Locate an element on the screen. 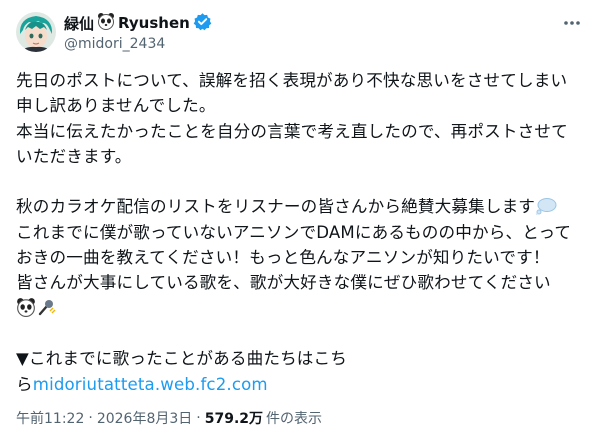  post-line: 秋のカラオケ配信のリストをリスナーの皆さんから絶賛大募集します is located at coordinates (276, 207).